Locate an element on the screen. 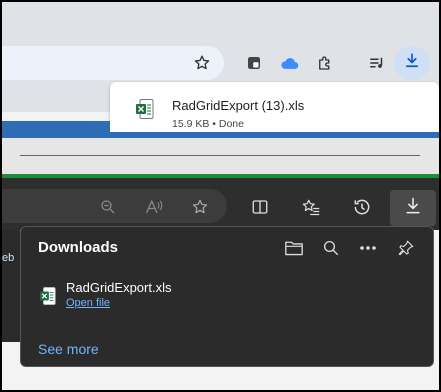  zoom-out-icon is located at coordinates (108, 207).